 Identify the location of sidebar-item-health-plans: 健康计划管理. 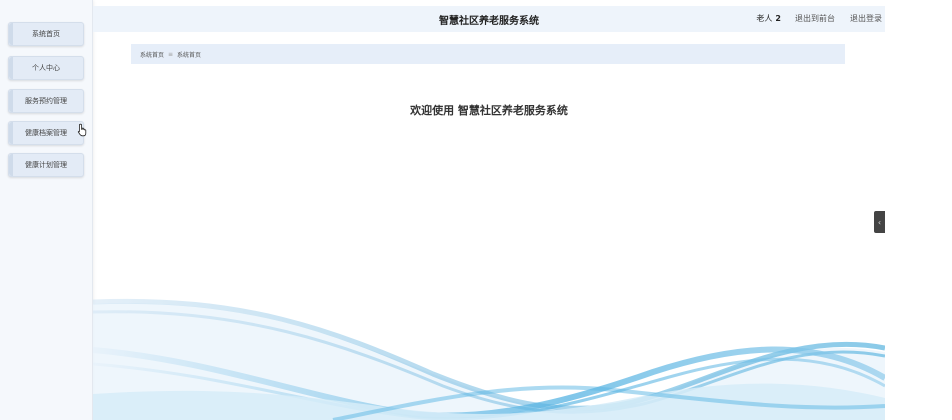
(46, 165).